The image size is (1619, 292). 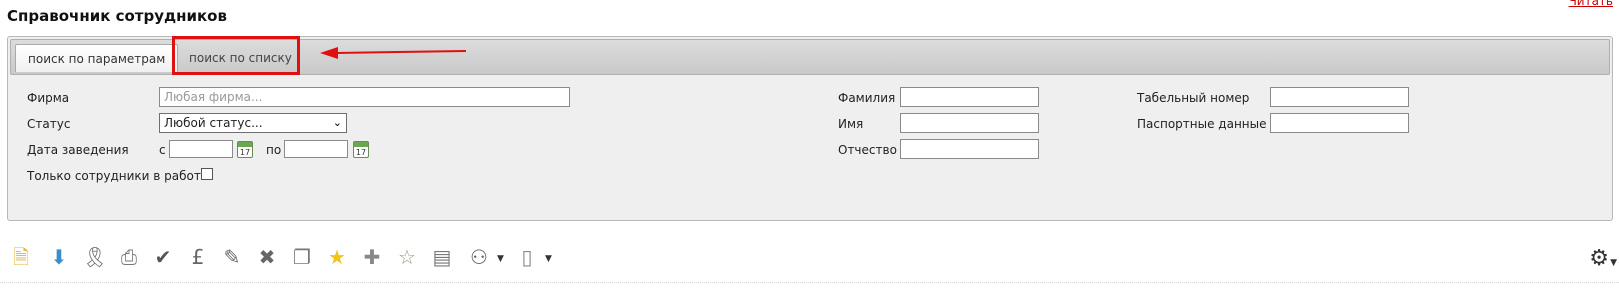 What do you see at coordinates (810, 57) in the screenshot?
I see `tab-bar: поиск по параметрам поиск по списку` at bounding box center [810, 57].